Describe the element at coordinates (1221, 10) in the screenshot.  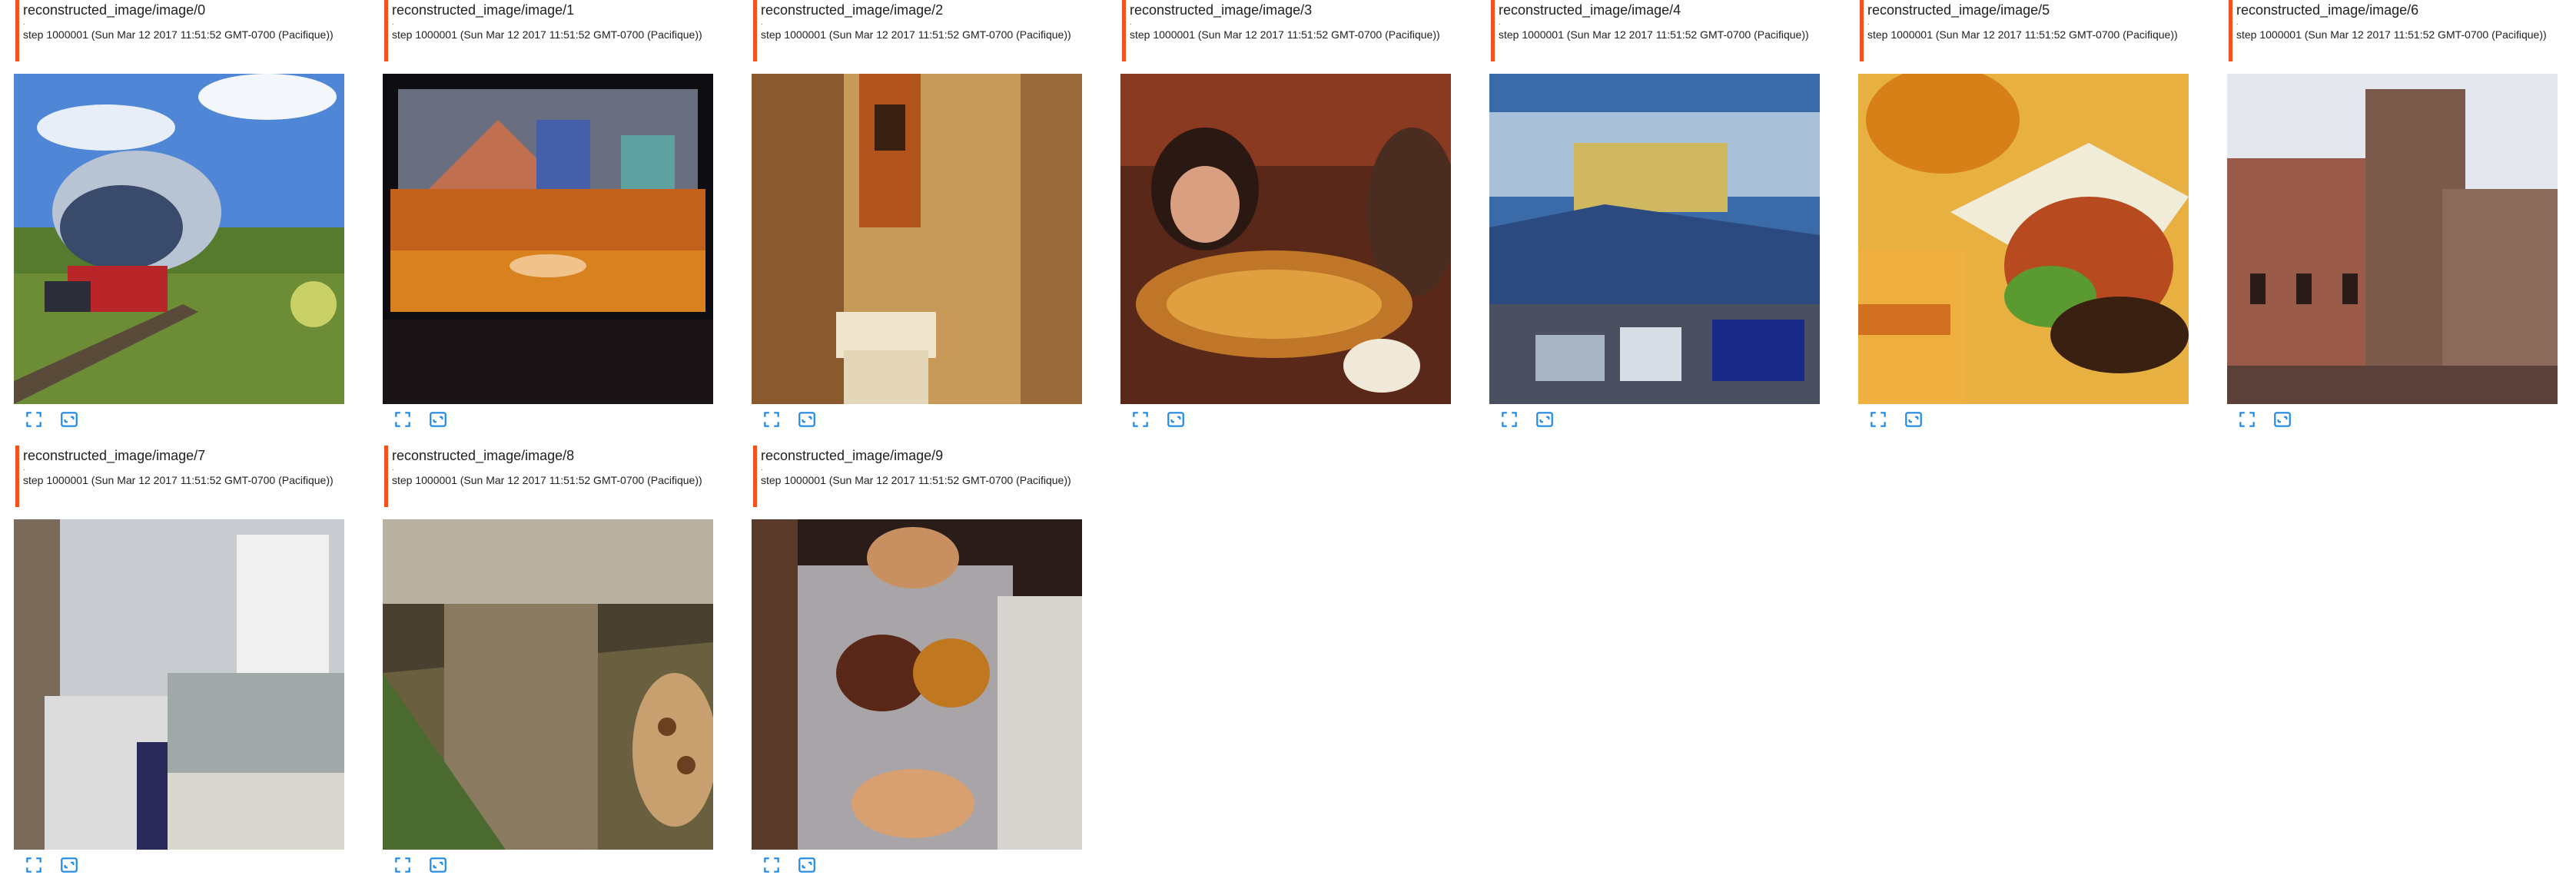
I see `card-title: reconstructed_image/image/3` at that location.